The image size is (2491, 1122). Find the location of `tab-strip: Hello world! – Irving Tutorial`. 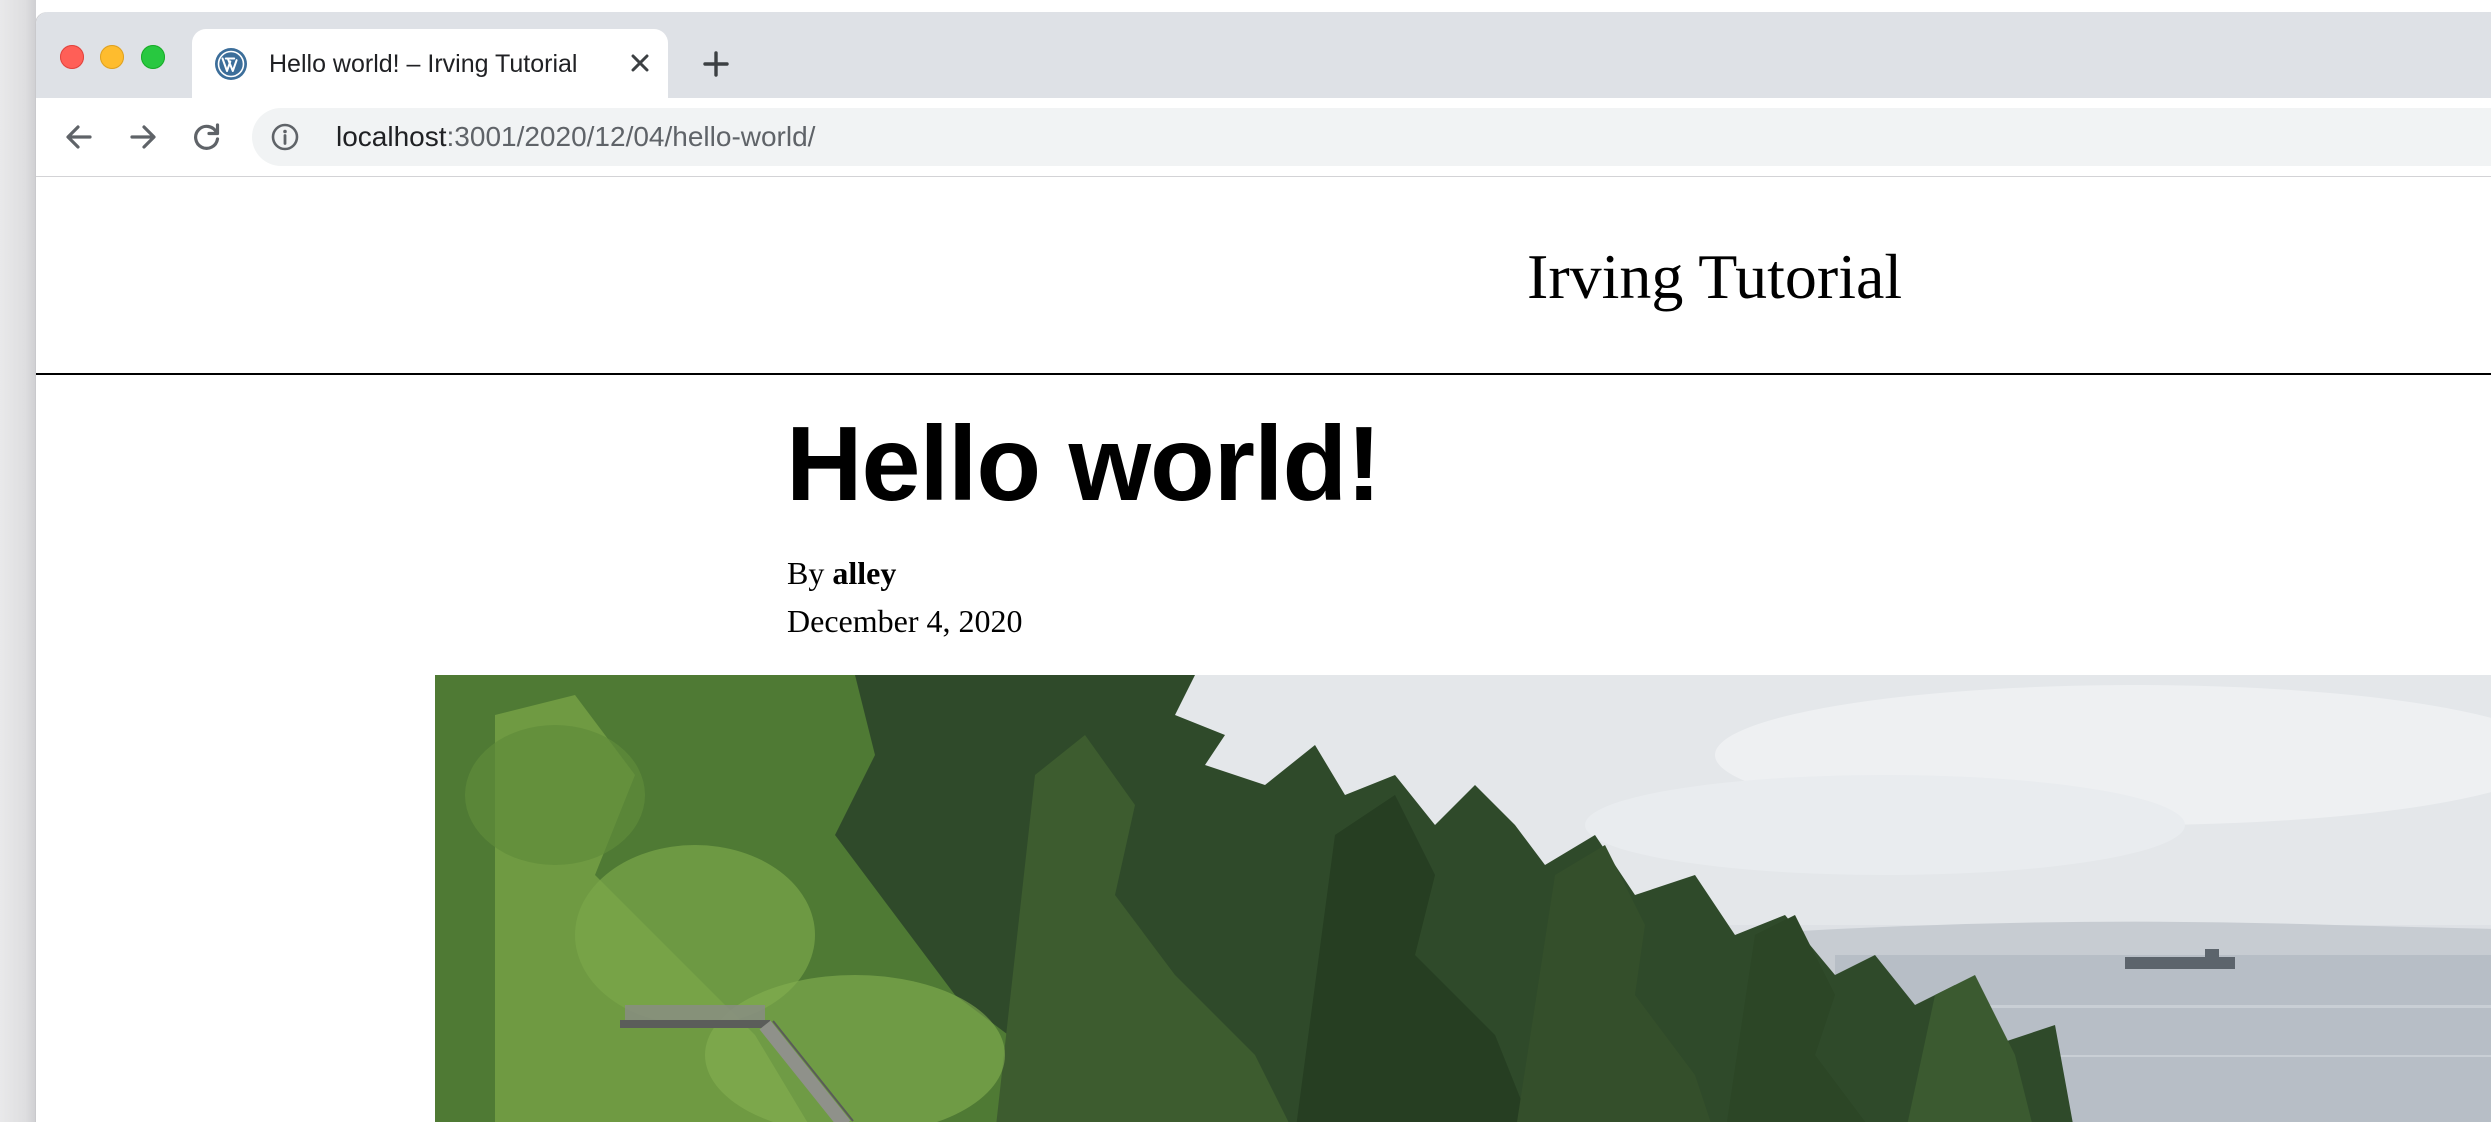

tab-strip: Hello world! – Irving Tutorial is located at coordinates (1263, 55).